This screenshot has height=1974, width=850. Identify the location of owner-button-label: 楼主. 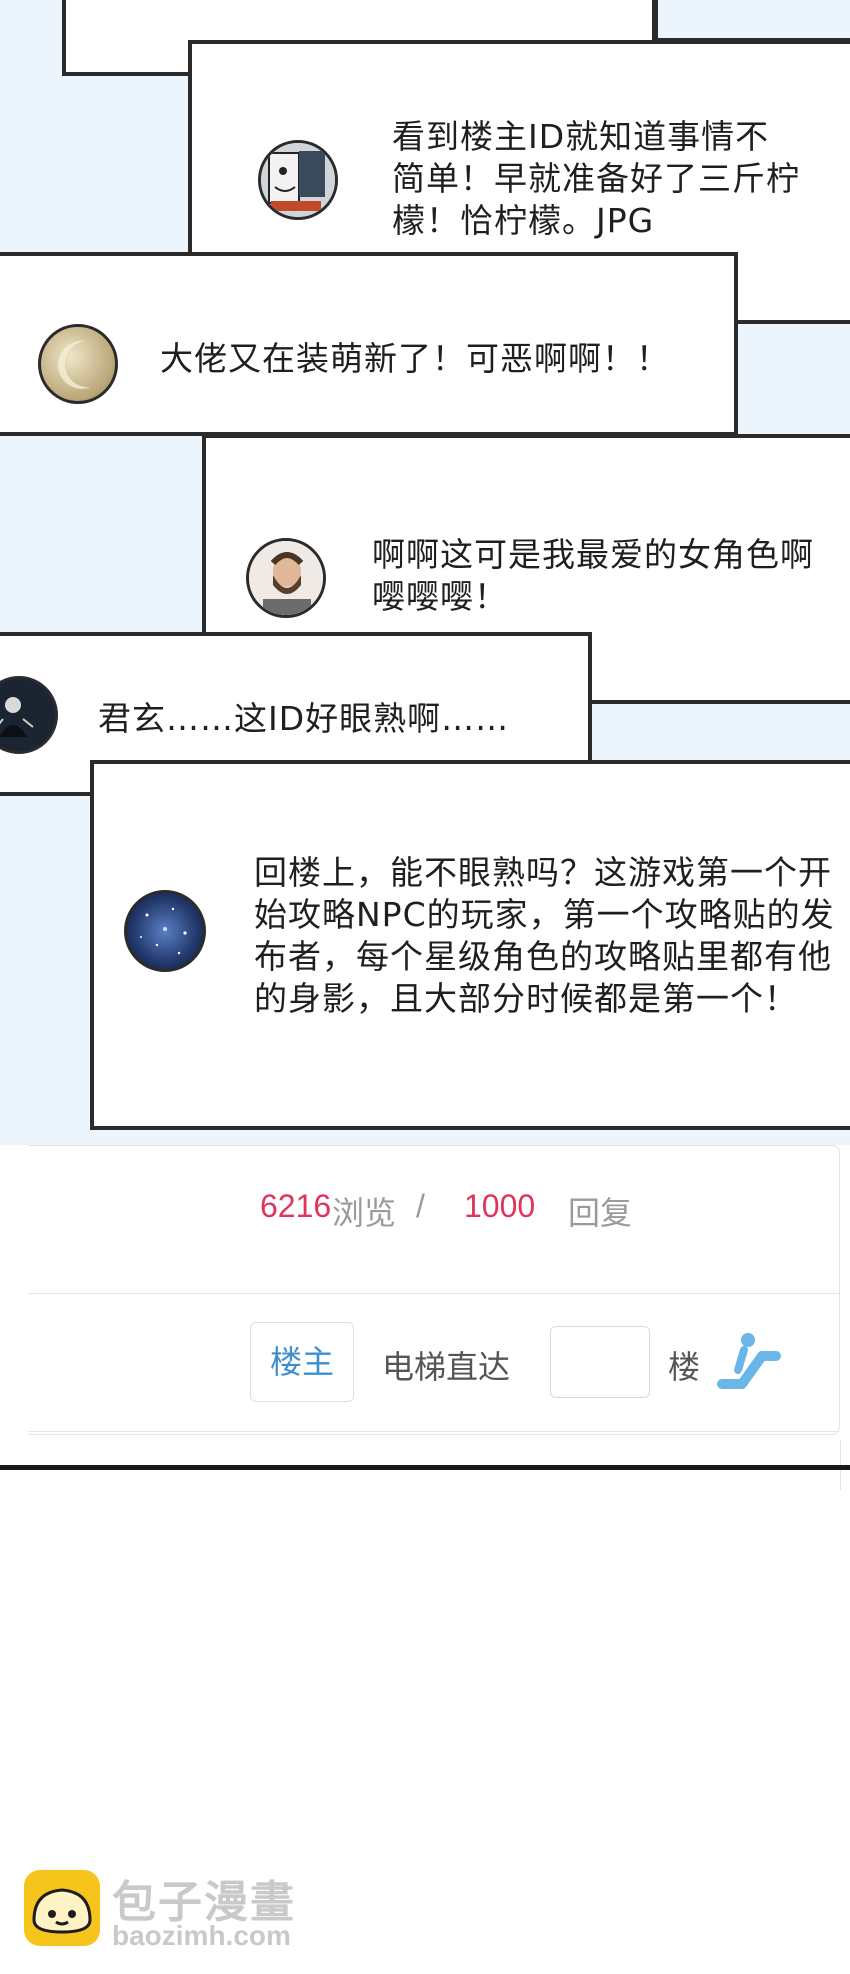
(301, 1362).